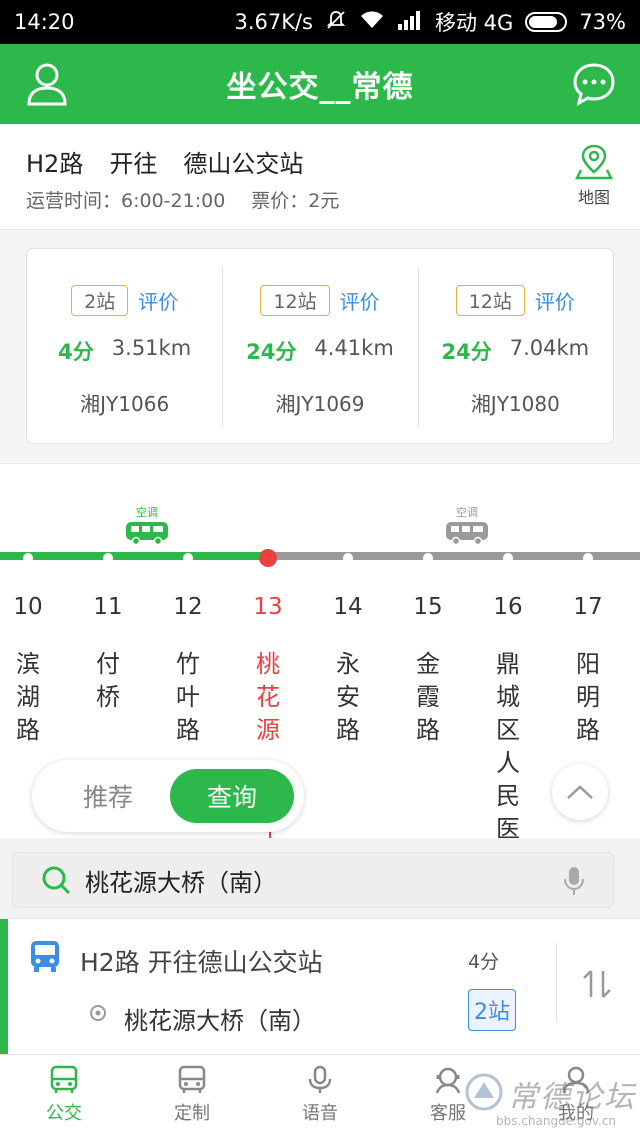 The height and width of the screenshot is (1138, 640). I want to click on distance: 4.41km, so click(354, 348).